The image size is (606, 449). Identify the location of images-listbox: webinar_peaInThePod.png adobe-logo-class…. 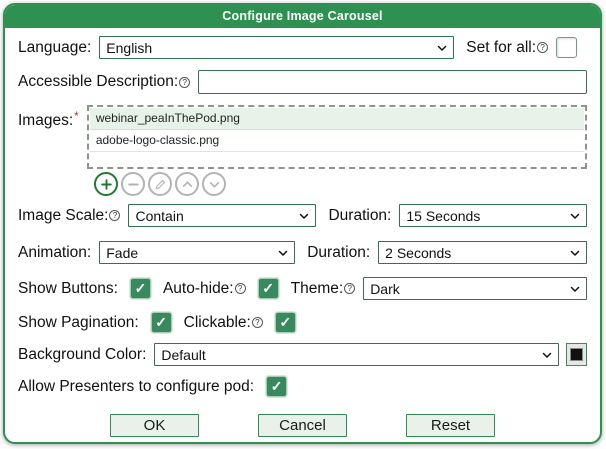
(336, 137).